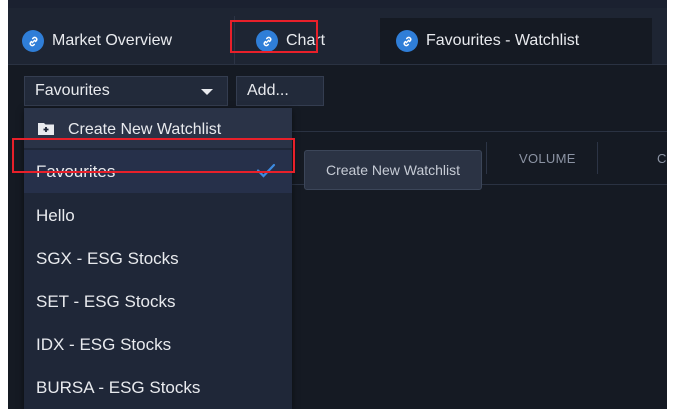 The height and width of the screenshot is (417, 673). Describe the element at coordinates (207, 92) in the screenshot. I see `caret-down-icon` at that location.